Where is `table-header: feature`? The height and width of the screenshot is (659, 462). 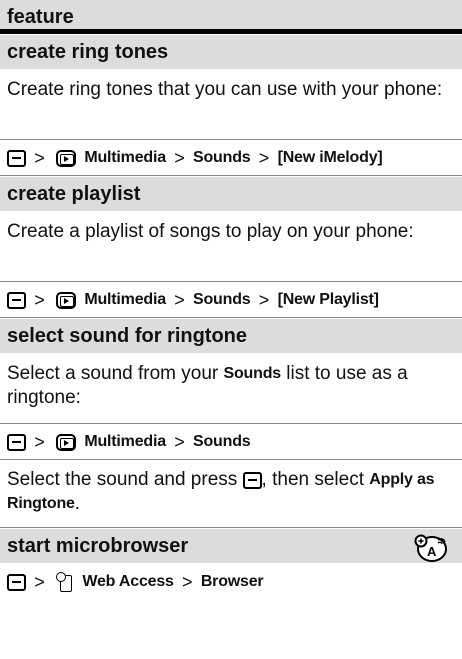
table-header: feature is located at coordinates (231, 17).